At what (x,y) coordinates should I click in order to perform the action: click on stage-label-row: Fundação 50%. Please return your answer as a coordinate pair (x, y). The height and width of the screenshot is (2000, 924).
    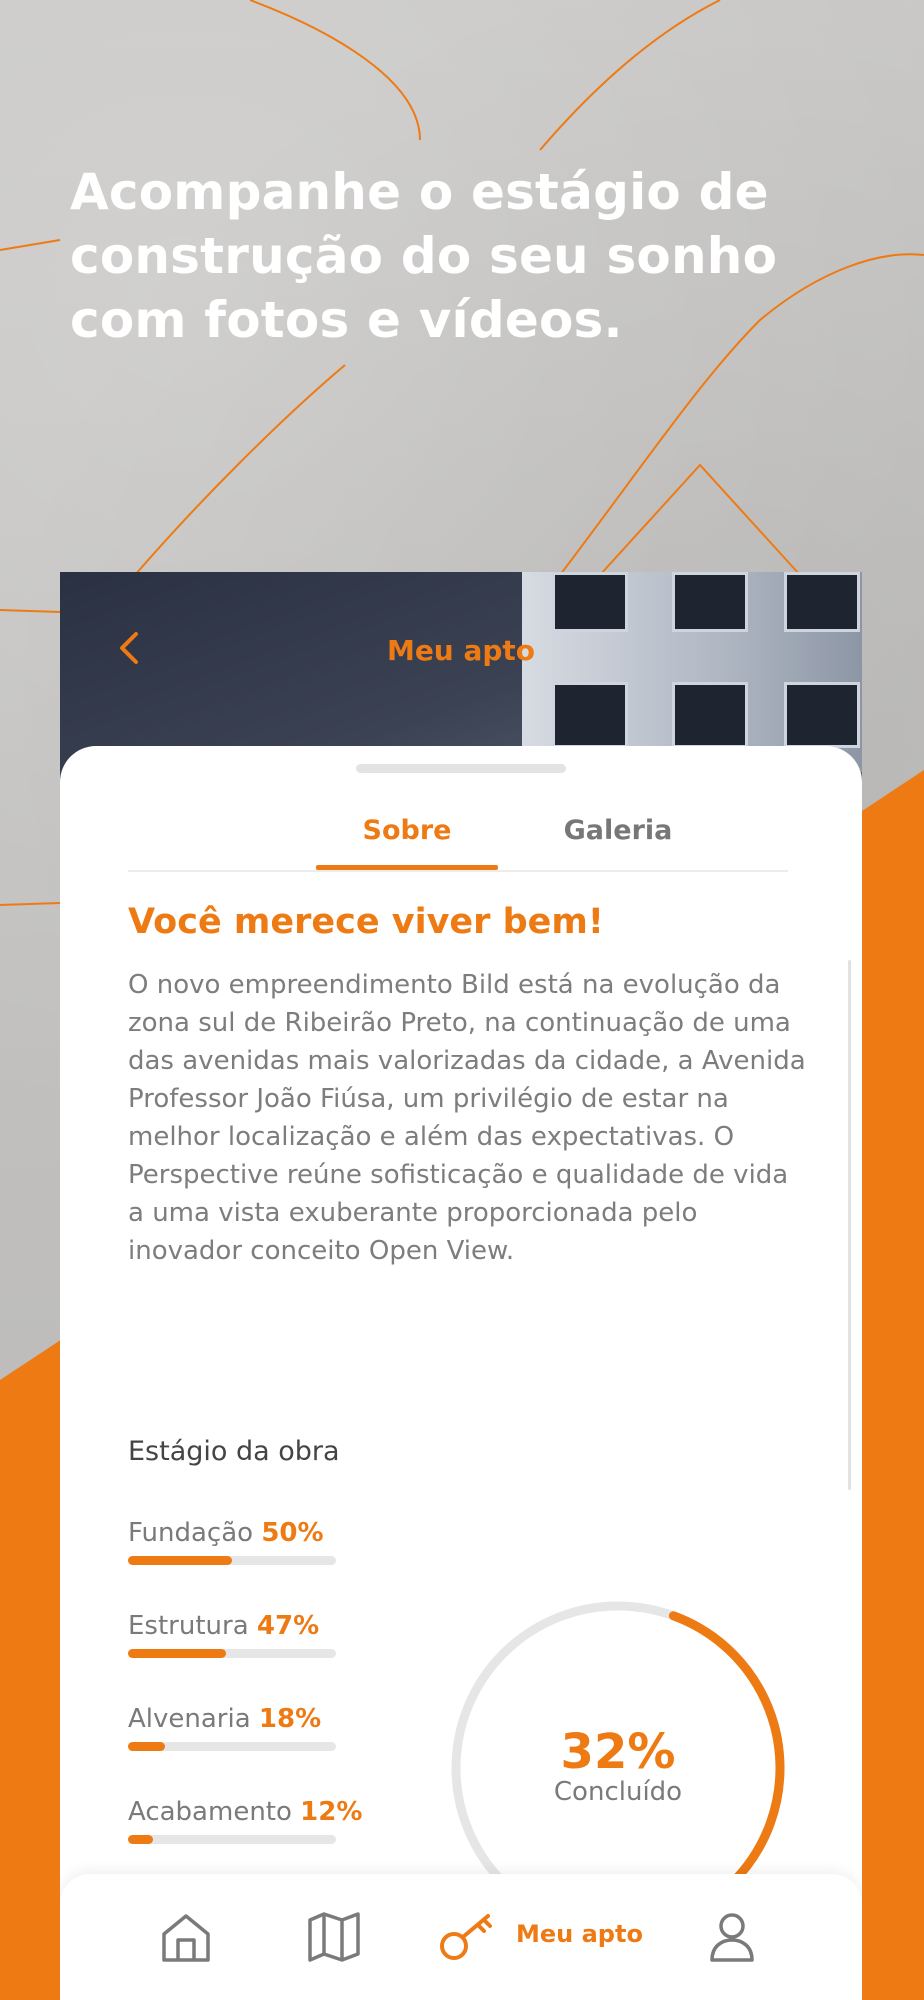
    Looking at the image, I should click on (278, 1533).